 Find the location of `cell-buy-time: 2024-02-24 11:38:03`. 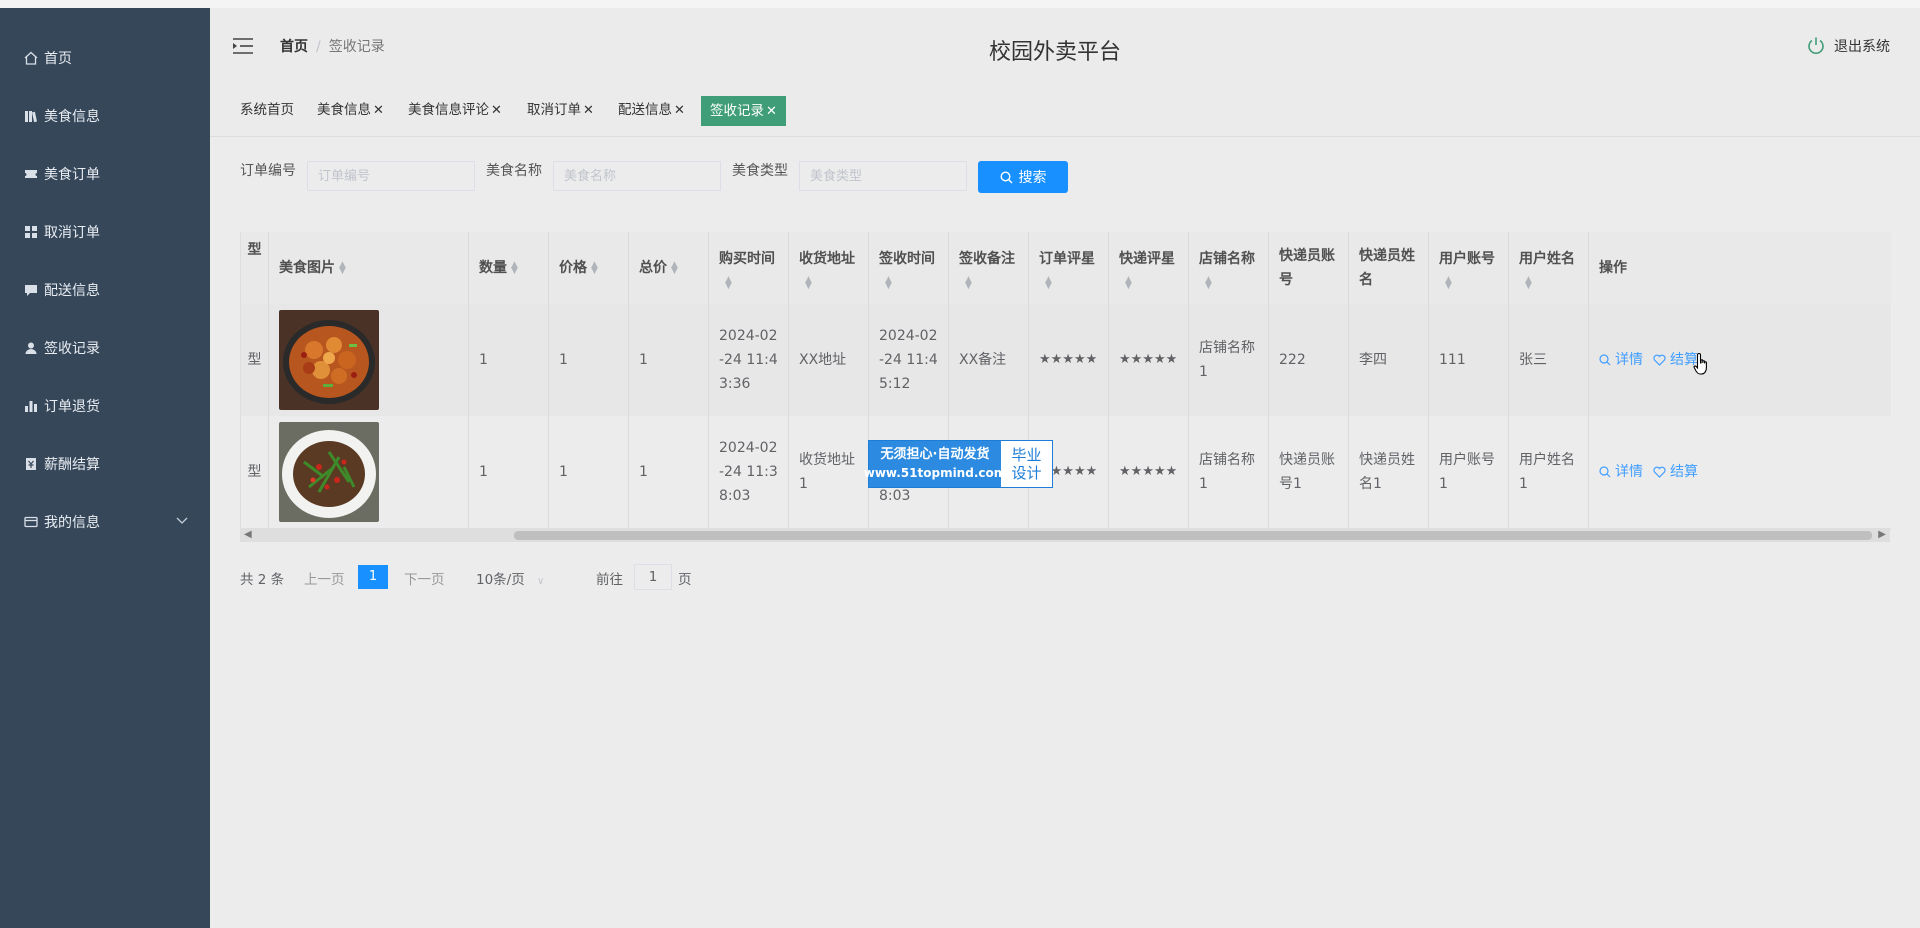

cell-buy-time: 2024-02-24 11:38:03 is located at coordinates (749, 472).